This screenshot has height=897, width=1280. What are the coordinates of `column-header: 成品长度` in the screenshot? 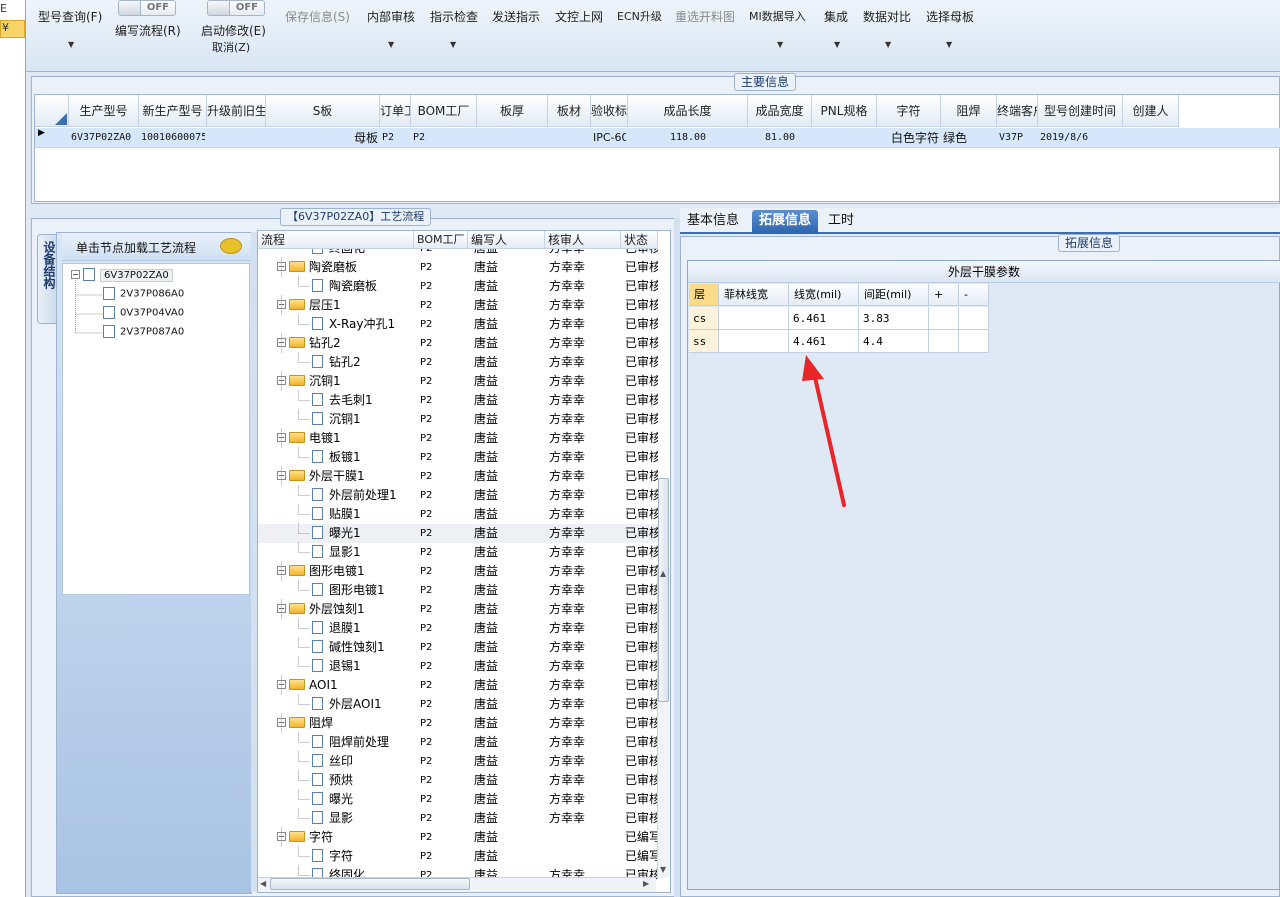 It's located at (688, 111).